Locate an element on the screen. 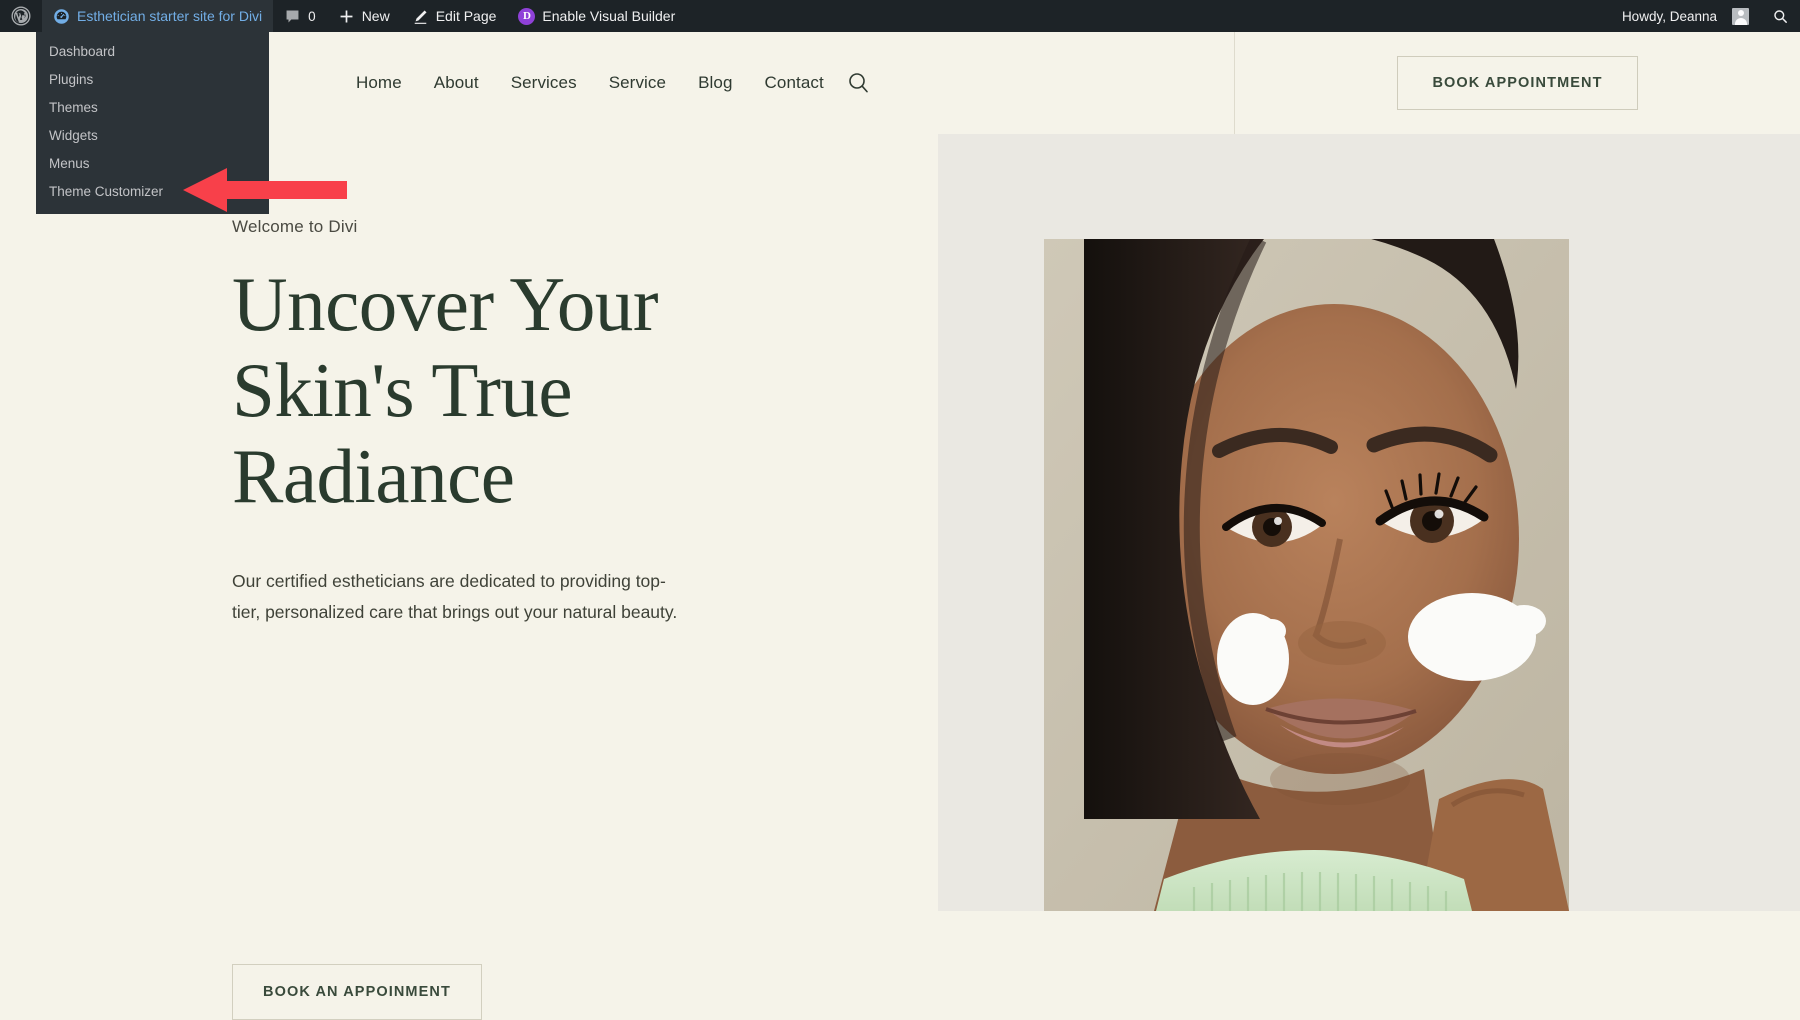 The height and width of the screenshot is (1020, 1800). adminbar-new: New is located at coordinates (364, 16).